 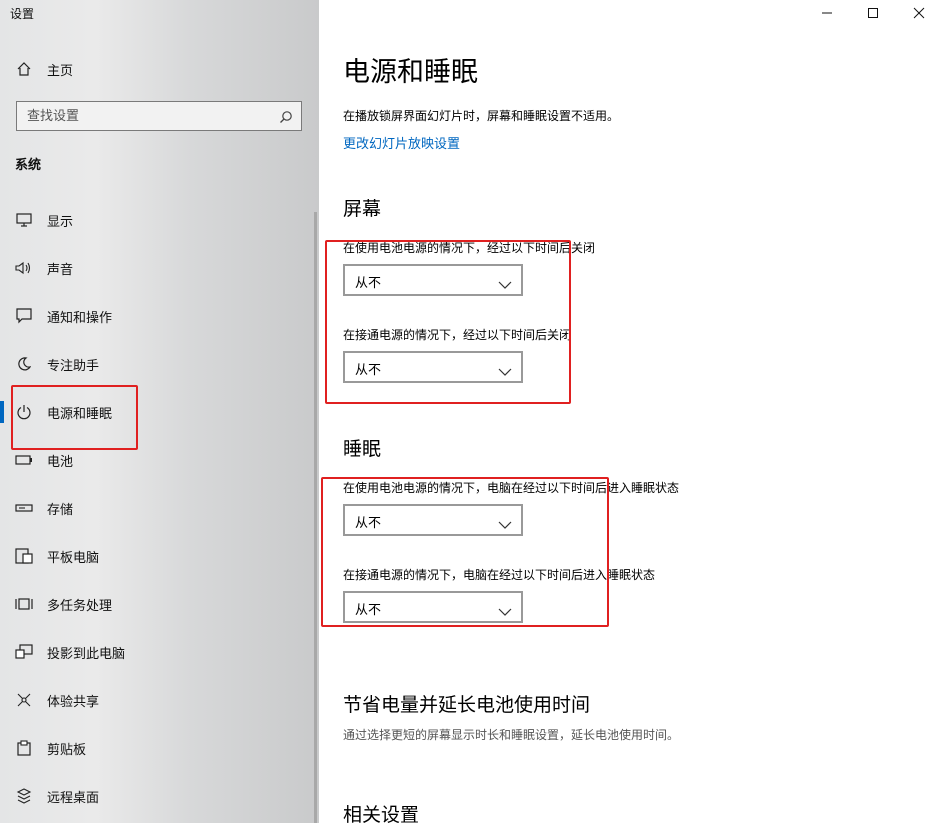 I want to click on sidebar-item-label: 体验共享, so click(x=73, y=702).